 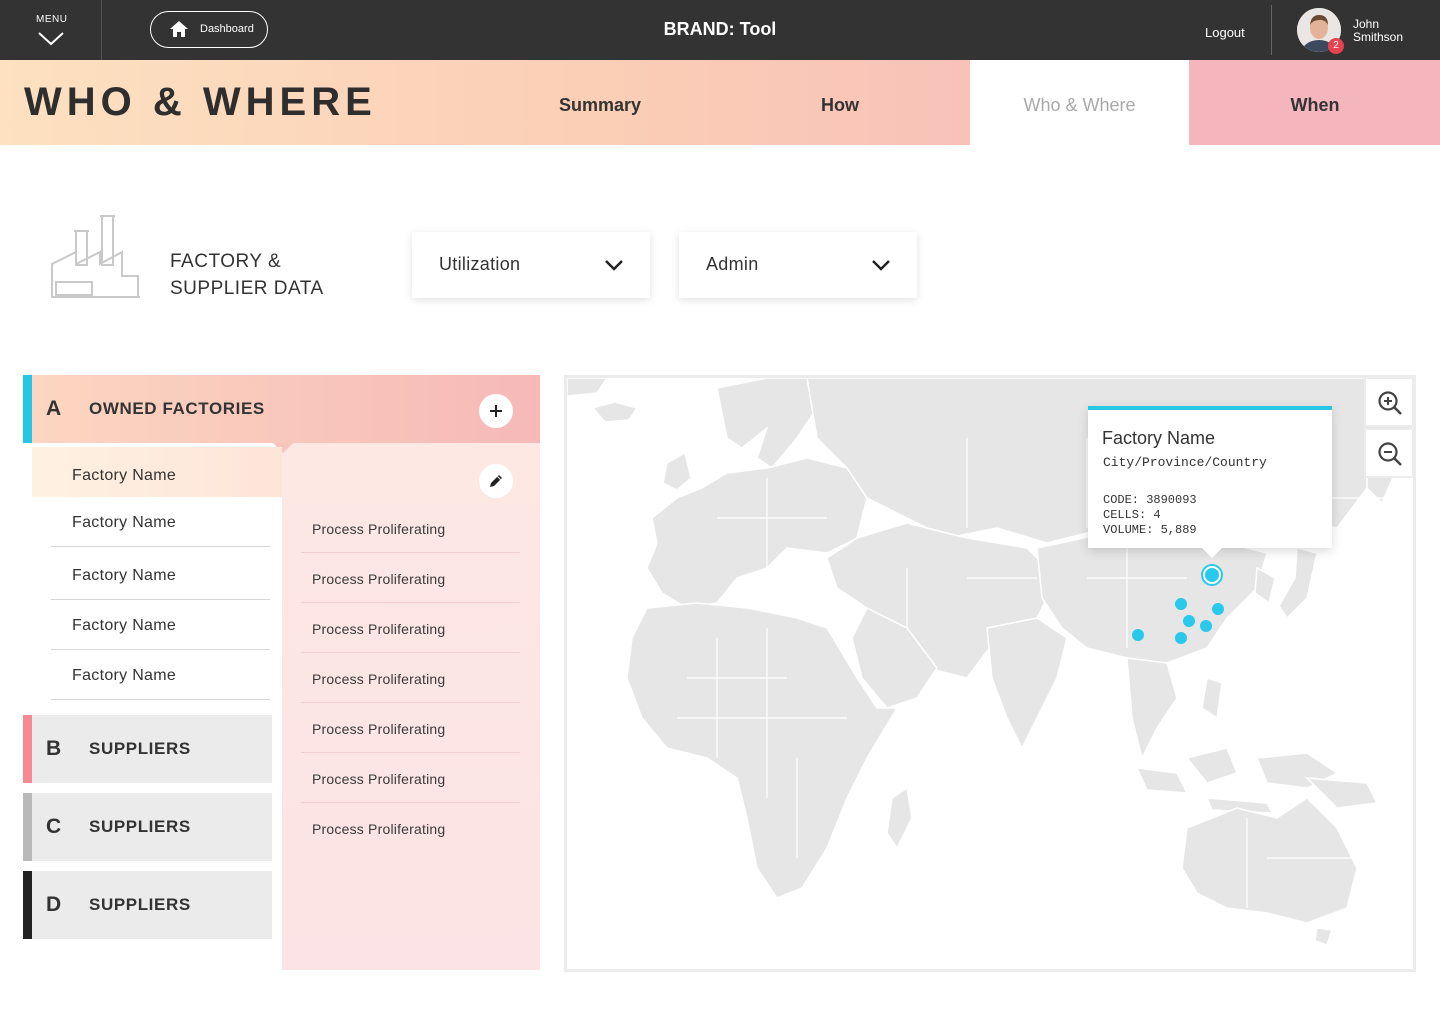 I want to click on utilization-select: Utilization, so click(x=531, y=265).